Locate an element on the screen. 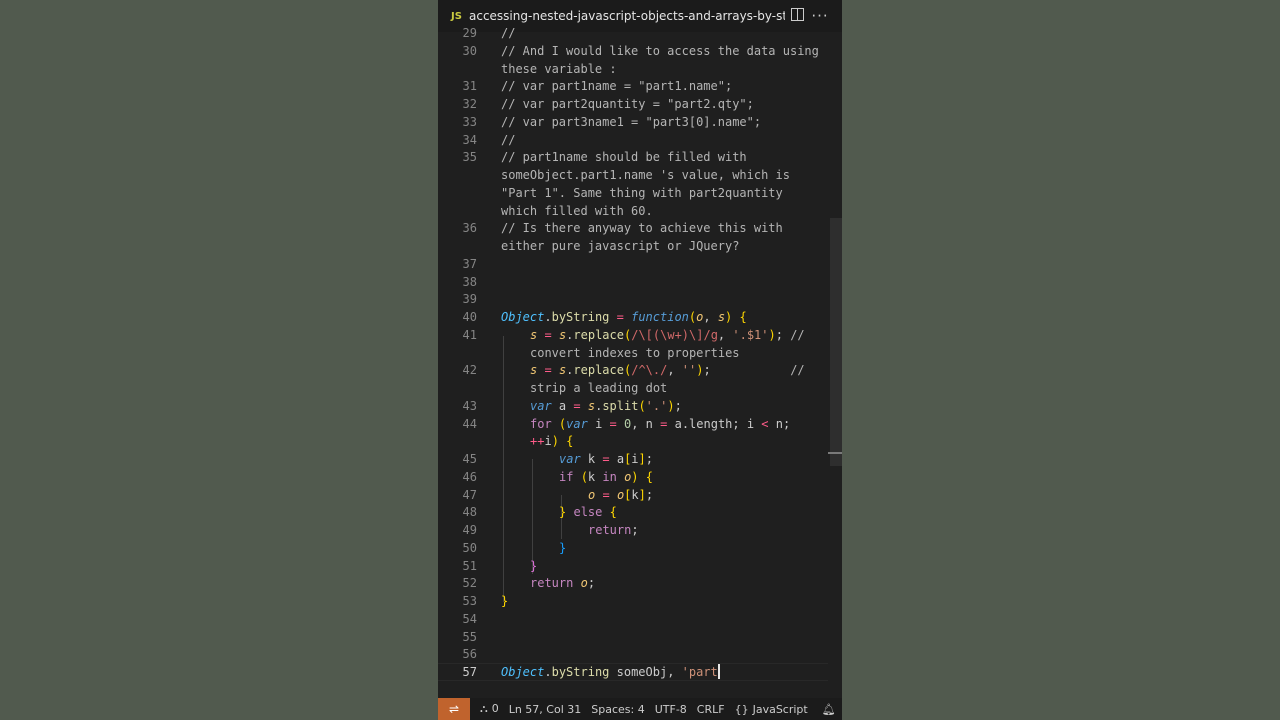  code-text: if (k in o) { is located at coordinates (606, 476).